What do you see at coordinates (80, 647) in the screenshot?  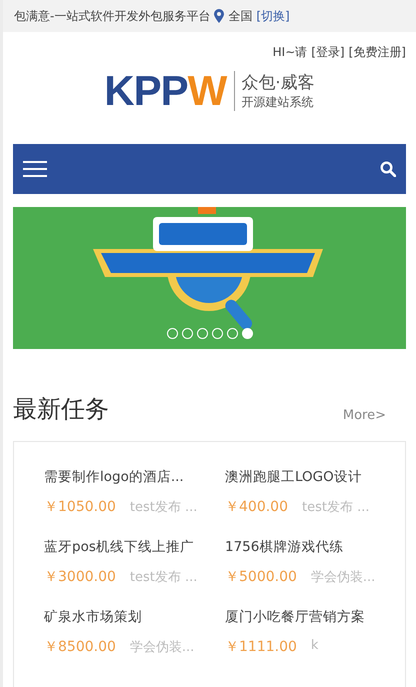 I see `task-price: ￥8500.00` at bounding box center [80, 647].